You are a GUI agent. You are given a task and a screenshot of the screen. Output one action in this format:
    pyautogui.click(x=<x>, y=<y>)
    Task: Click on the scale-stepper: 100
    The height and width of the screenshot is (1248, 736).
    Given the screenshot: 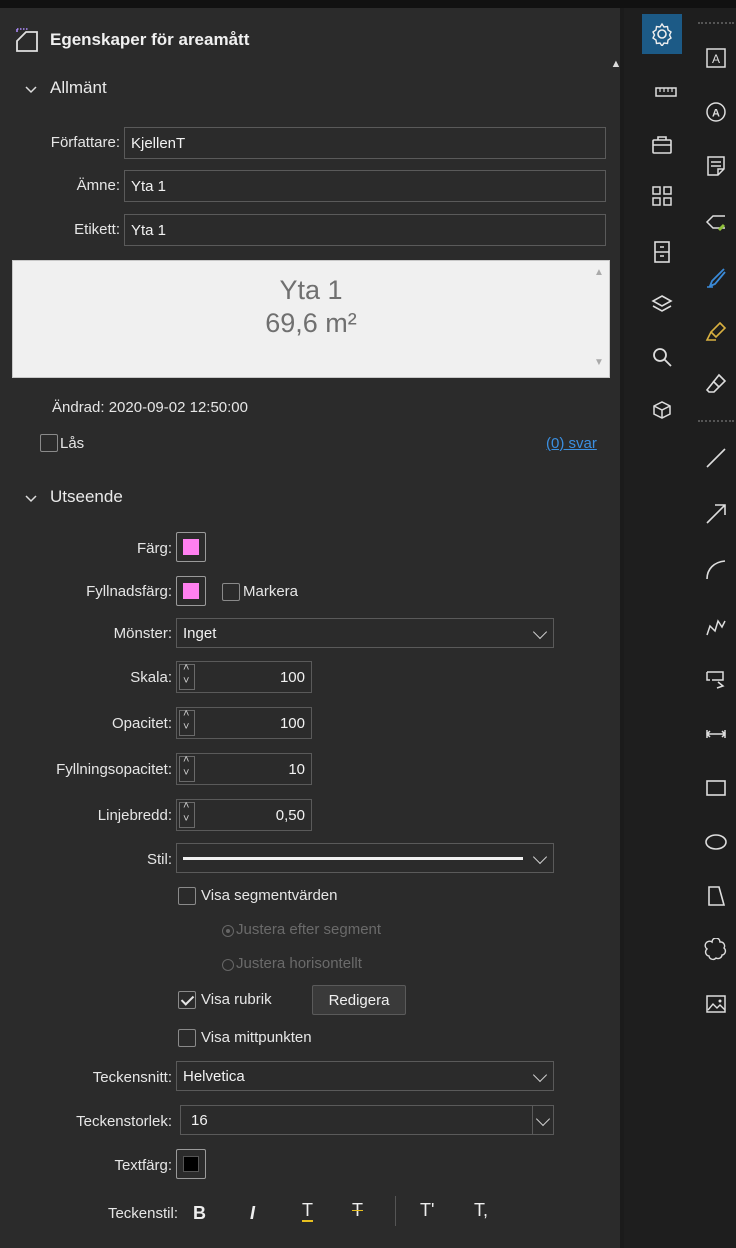 What is the action you would take?
    pyautogui.click(x=244, y=677)
    